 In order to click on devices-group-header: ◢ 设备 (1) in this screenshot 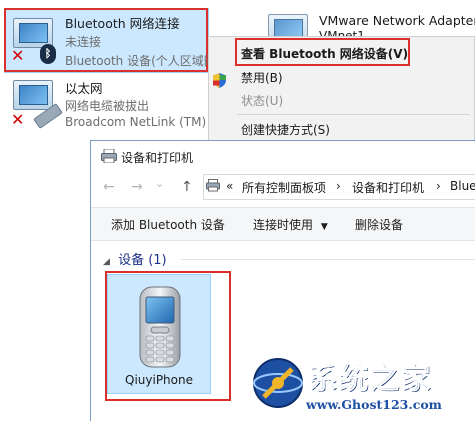, I will do `click(135, 258)`.